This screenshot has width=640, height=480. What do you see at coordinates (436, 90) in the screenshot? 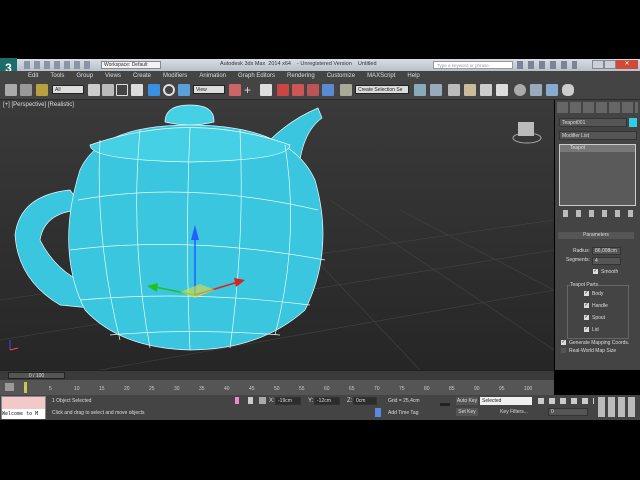
I see `align-icon` at bounding box center [436, 90].